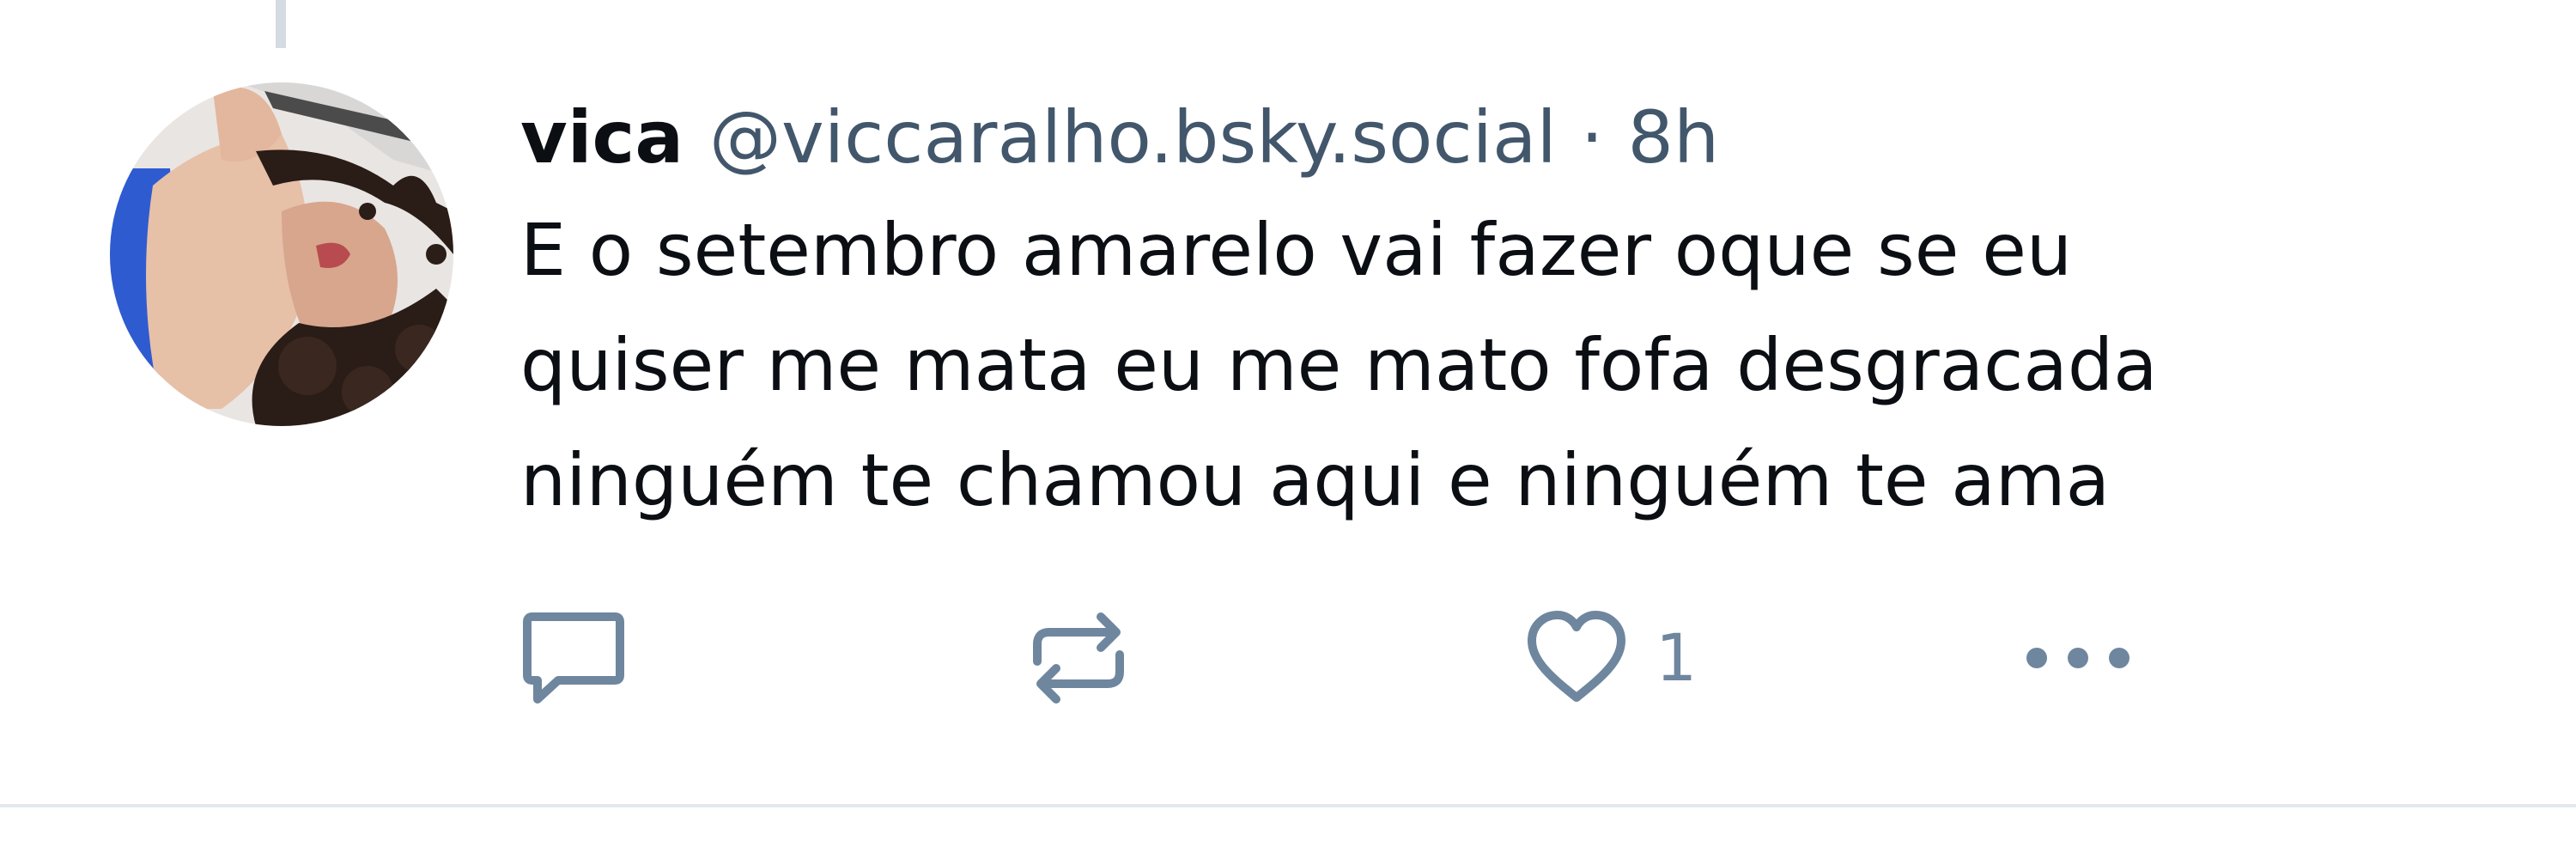  What do you see at coordinates (1674, 137) in the screenshot?
I see `post-timestamp: 8h` at bounding box center [1674, 137].